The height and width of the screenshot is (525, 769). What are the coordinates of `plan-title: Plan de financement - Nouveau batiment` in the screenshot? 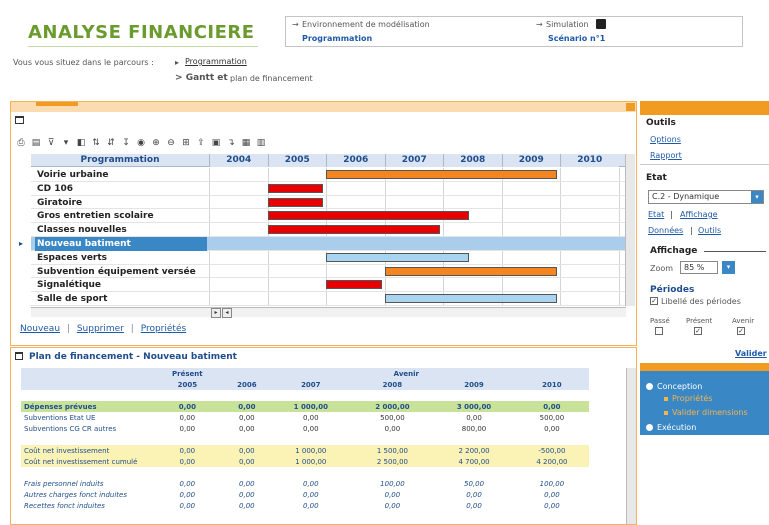 It's located at (133, 357).